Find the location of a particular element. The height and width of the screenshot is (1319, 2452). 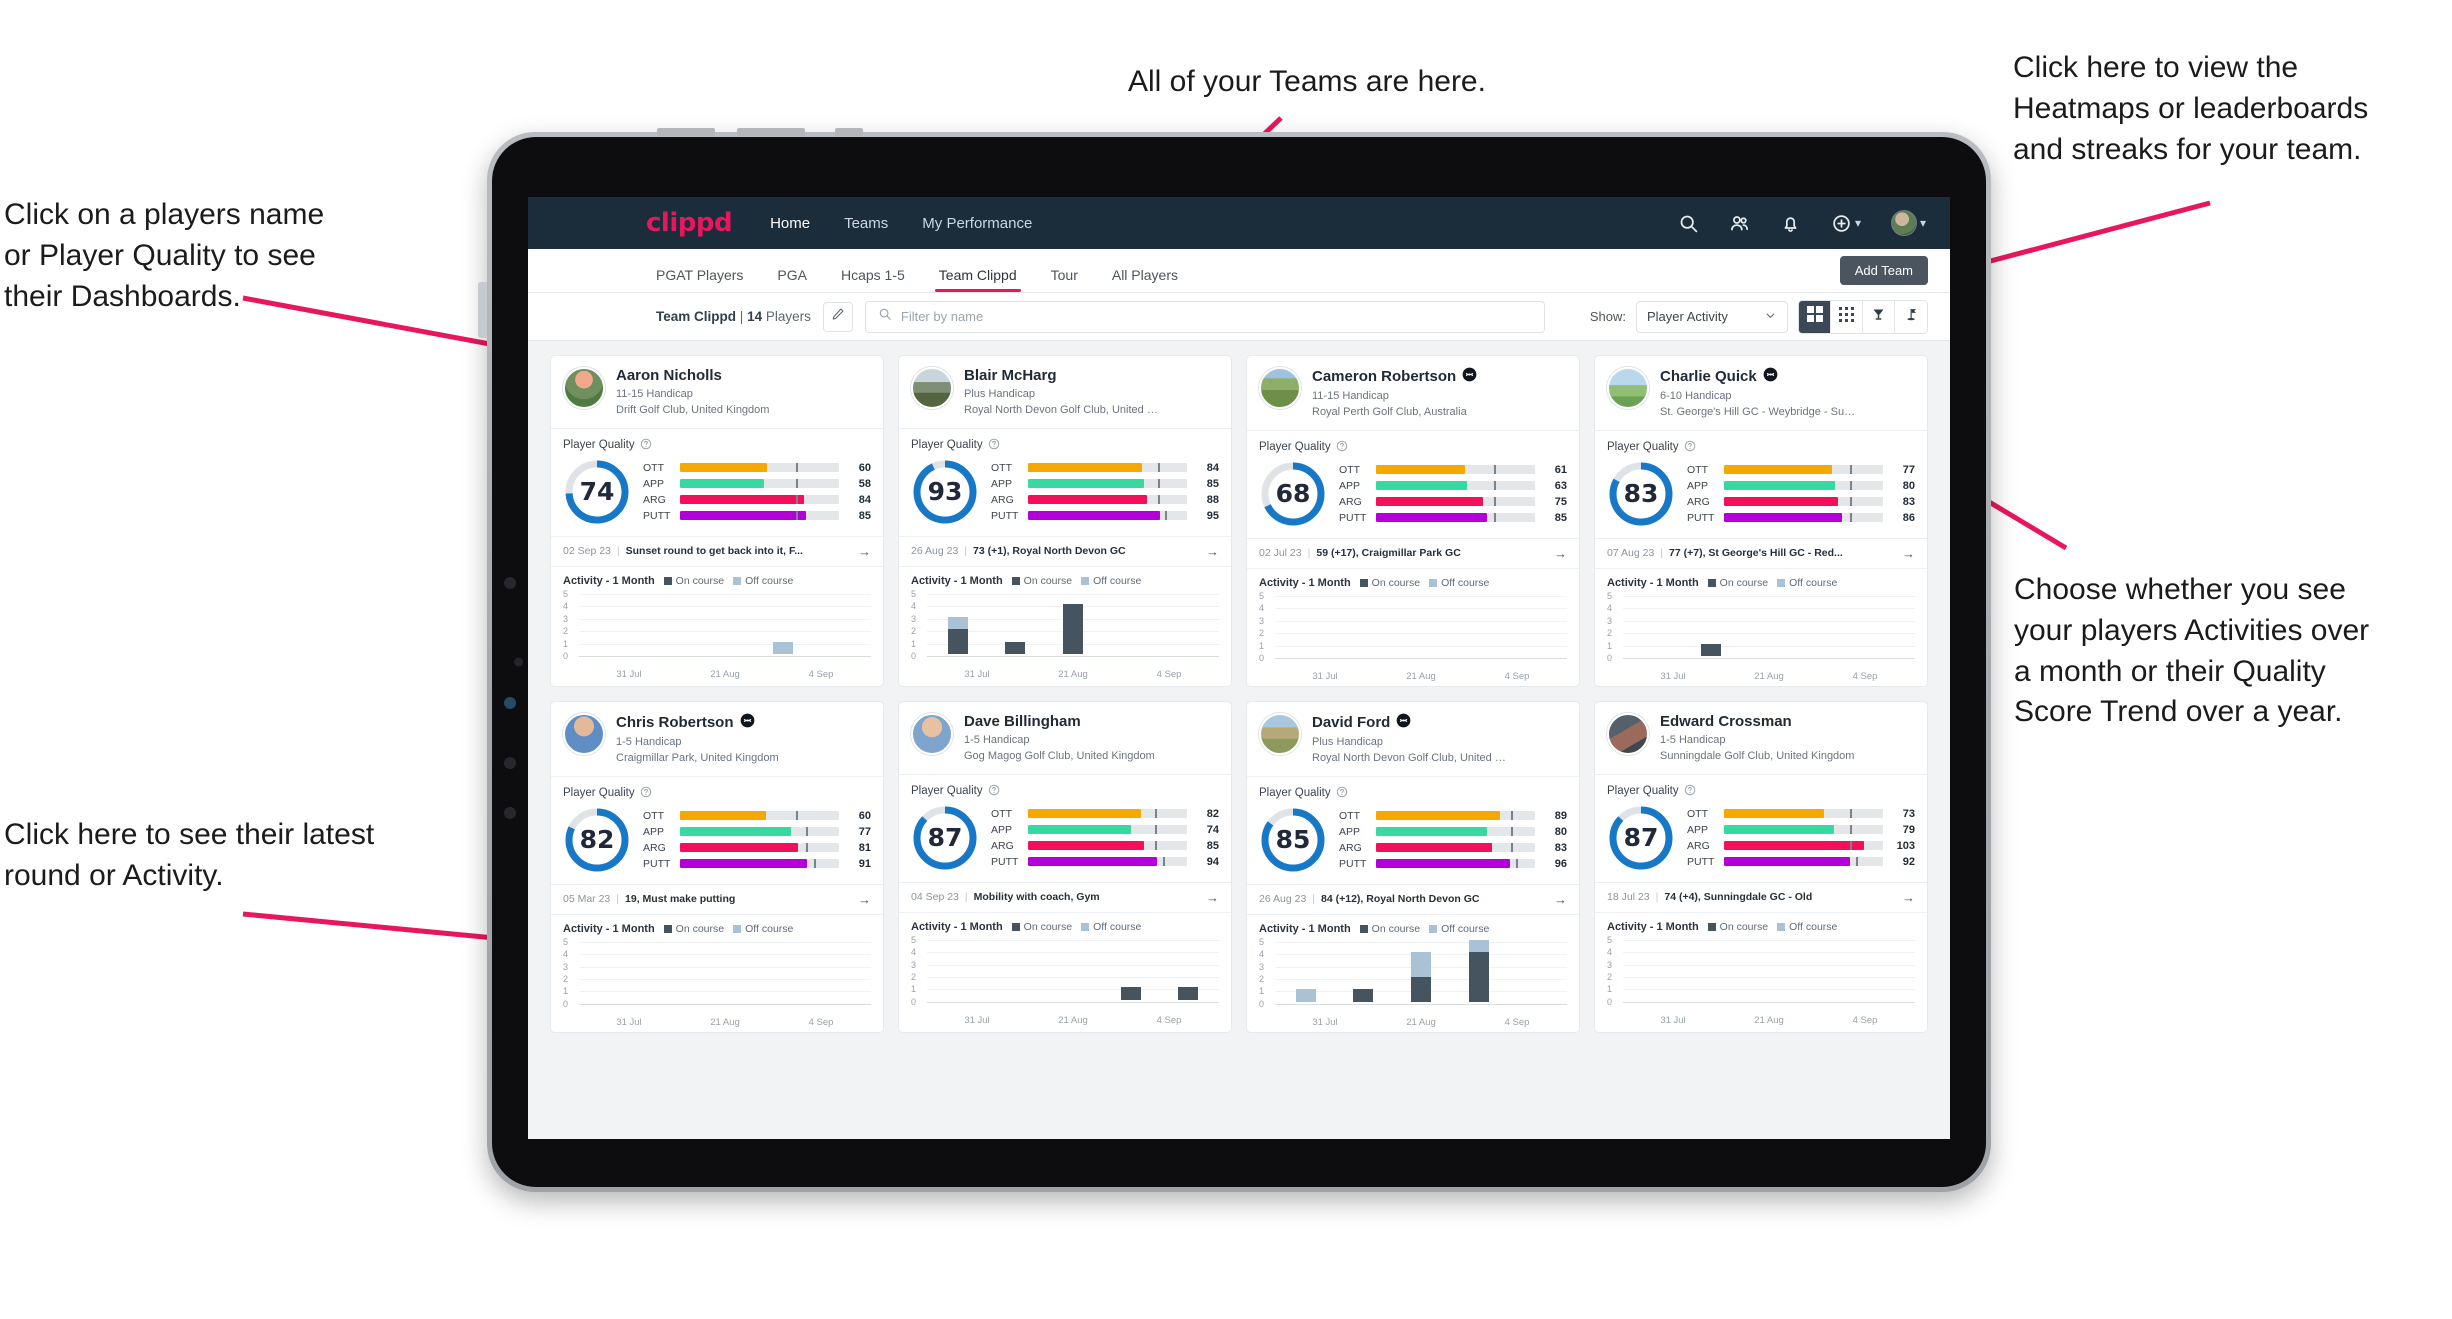

activity-bars is located at coordinates (1421, 970).